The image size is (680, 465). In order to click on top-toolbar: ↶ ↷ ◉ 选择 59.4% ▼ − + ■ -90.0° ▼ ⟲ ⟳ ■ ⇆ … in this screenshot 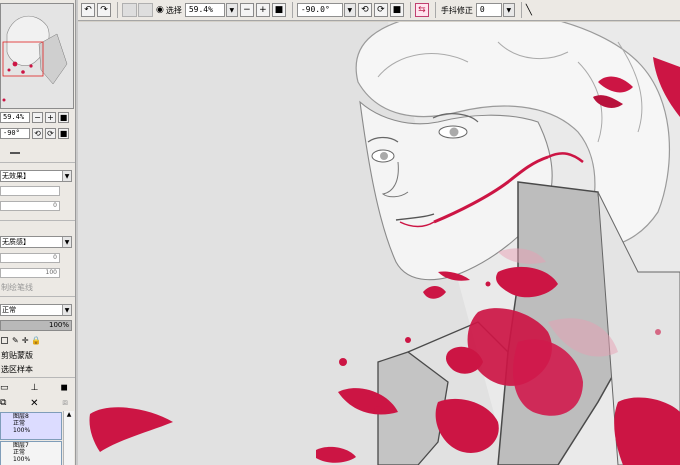, I will do `click(379, 10)`.